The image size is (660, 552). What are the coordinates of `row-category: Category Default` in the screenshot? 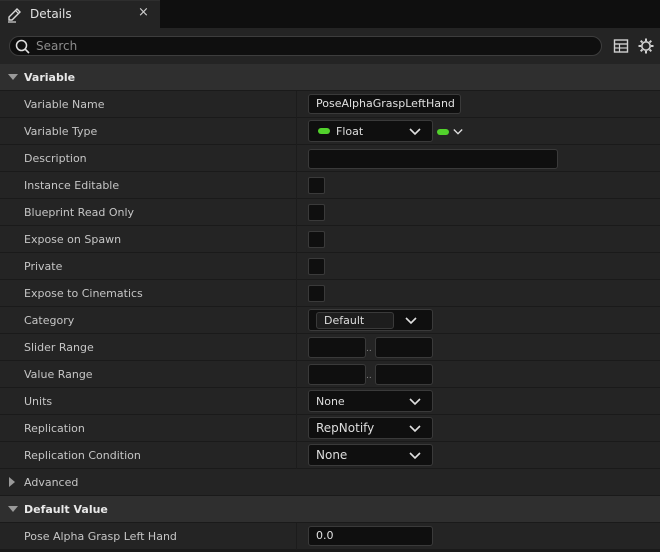 It's located at (330, 320).